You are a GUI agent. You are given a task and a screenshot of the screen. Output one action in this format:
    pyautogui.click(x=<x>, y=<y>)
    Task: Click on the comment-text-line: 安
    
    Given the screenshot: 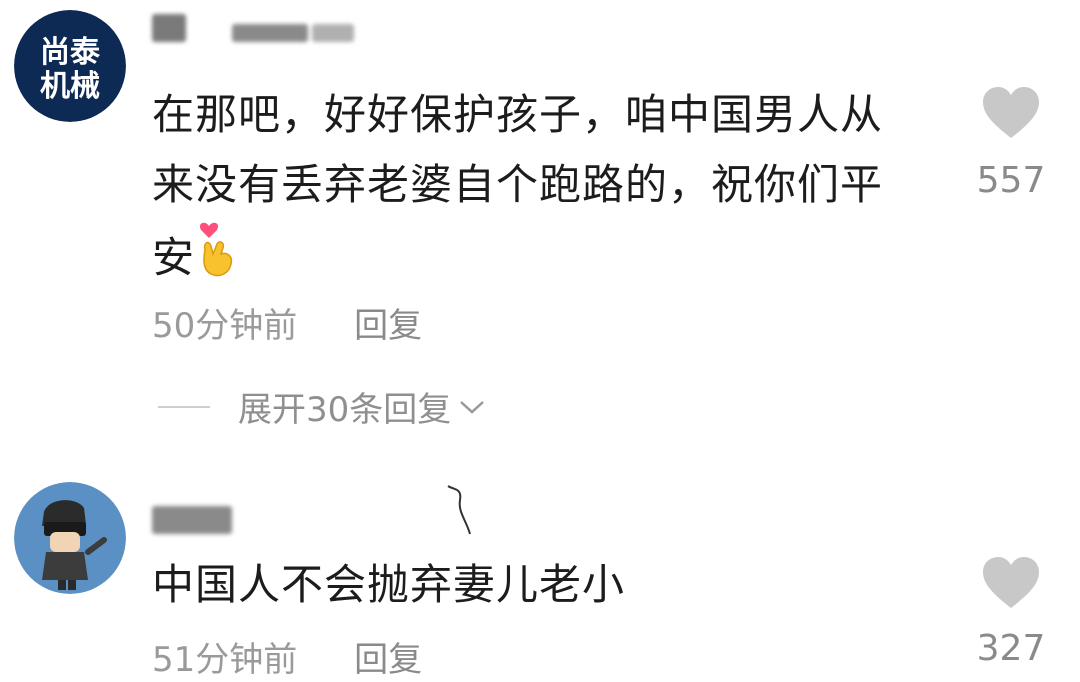 What is the action you would take?
    pyautogui.click(x=547, y=256)
    